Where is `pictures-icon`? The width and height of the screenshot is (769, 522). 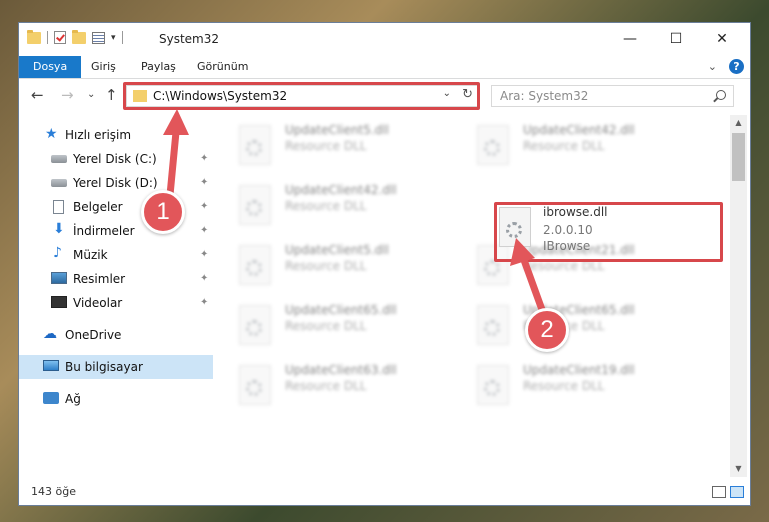
pictures-icon is located at coordinates (59, 278).